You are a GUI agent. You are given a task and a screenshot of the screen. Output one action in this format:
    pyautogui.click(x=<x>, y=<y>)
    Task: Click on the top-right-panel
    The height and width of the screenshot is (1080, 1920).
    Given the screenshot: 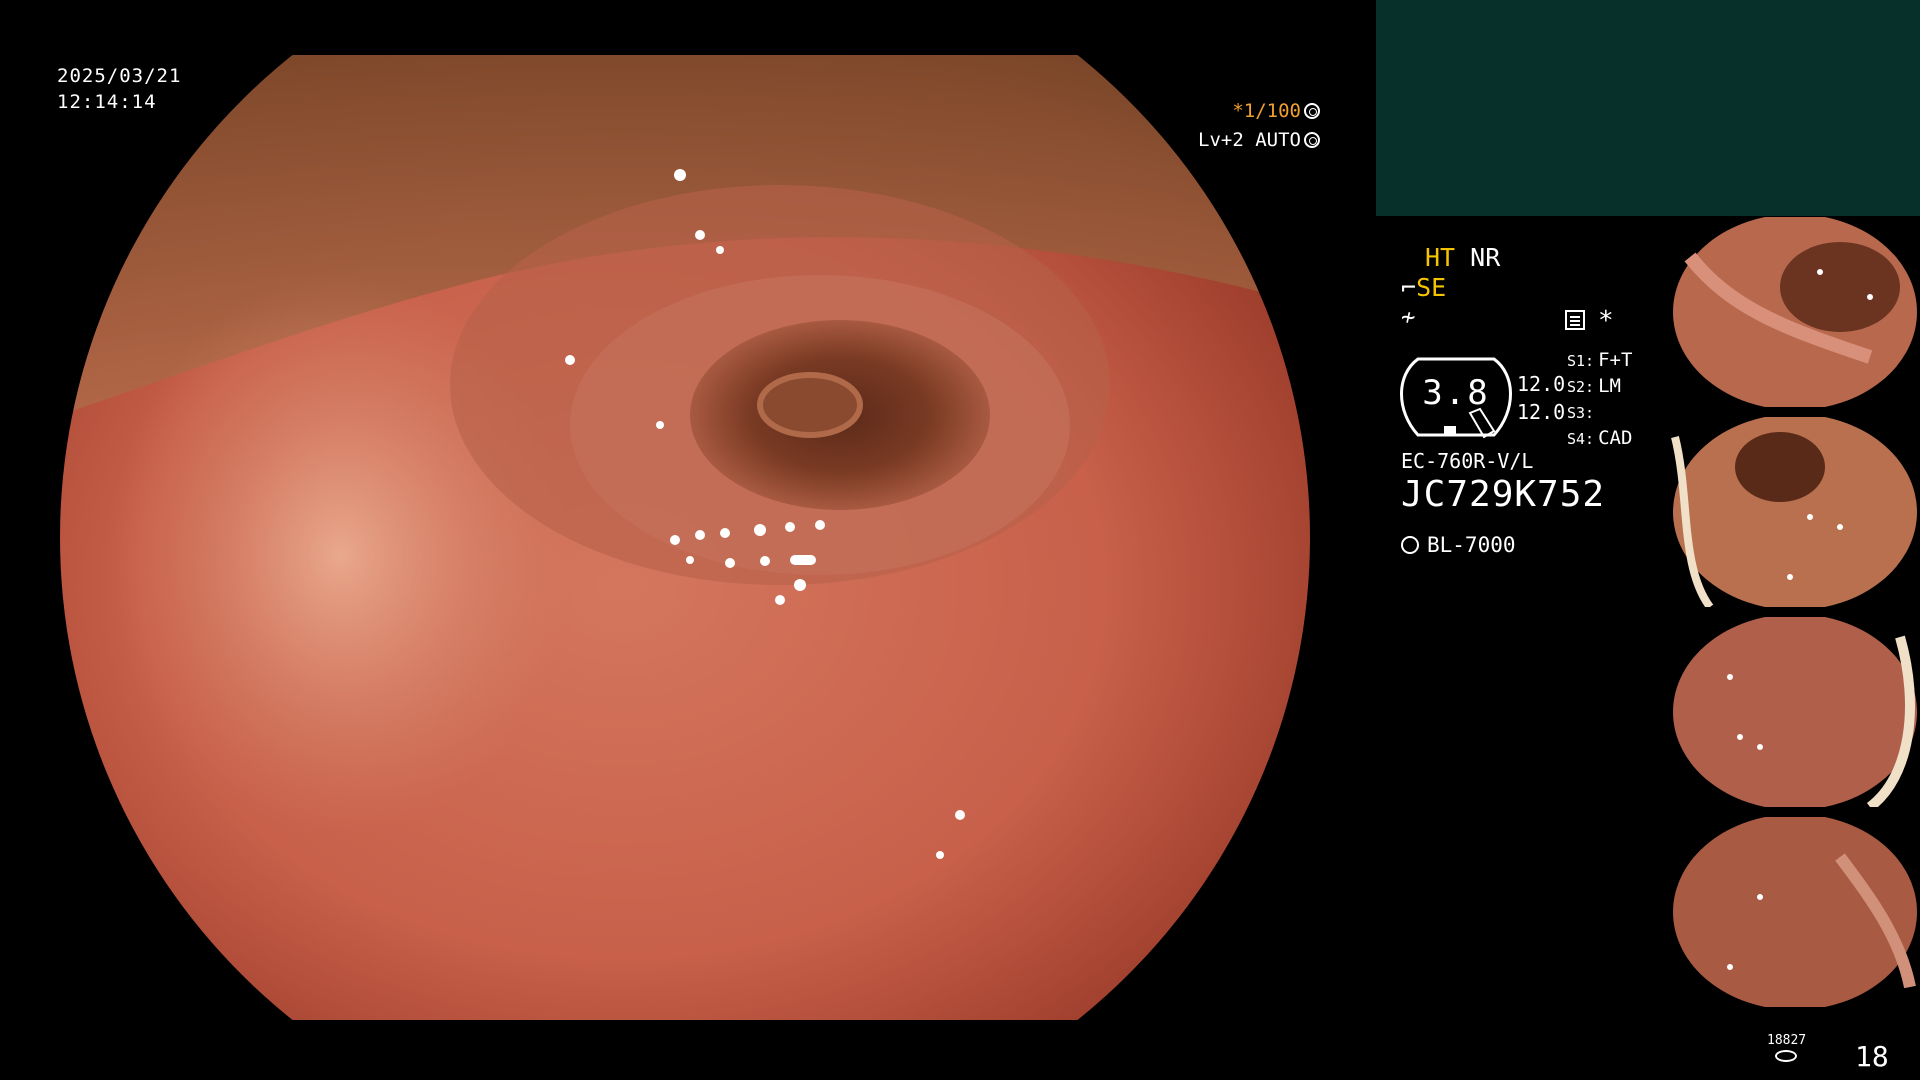 What is the action you would take?
    pyautogui.click(x=1648, y=108)
    